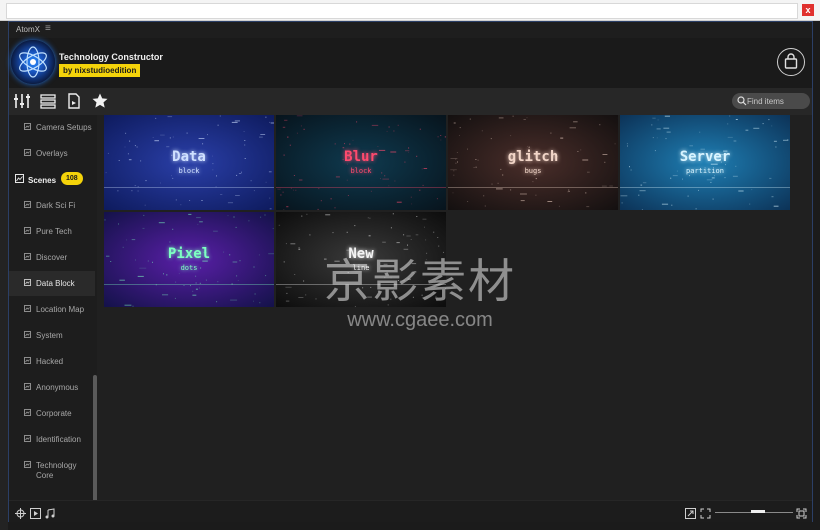 The height and width of the screenshot is (530, 820). I want to click on sidebar-item-discover: Discover, so click(52, 257).